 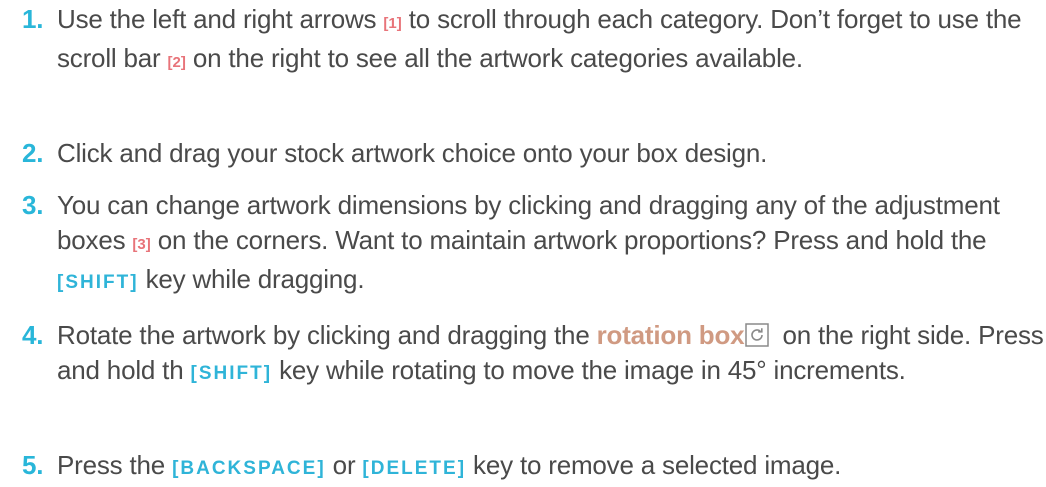 I want to click on step-text: key while dragging., so click(x=251, y=279).